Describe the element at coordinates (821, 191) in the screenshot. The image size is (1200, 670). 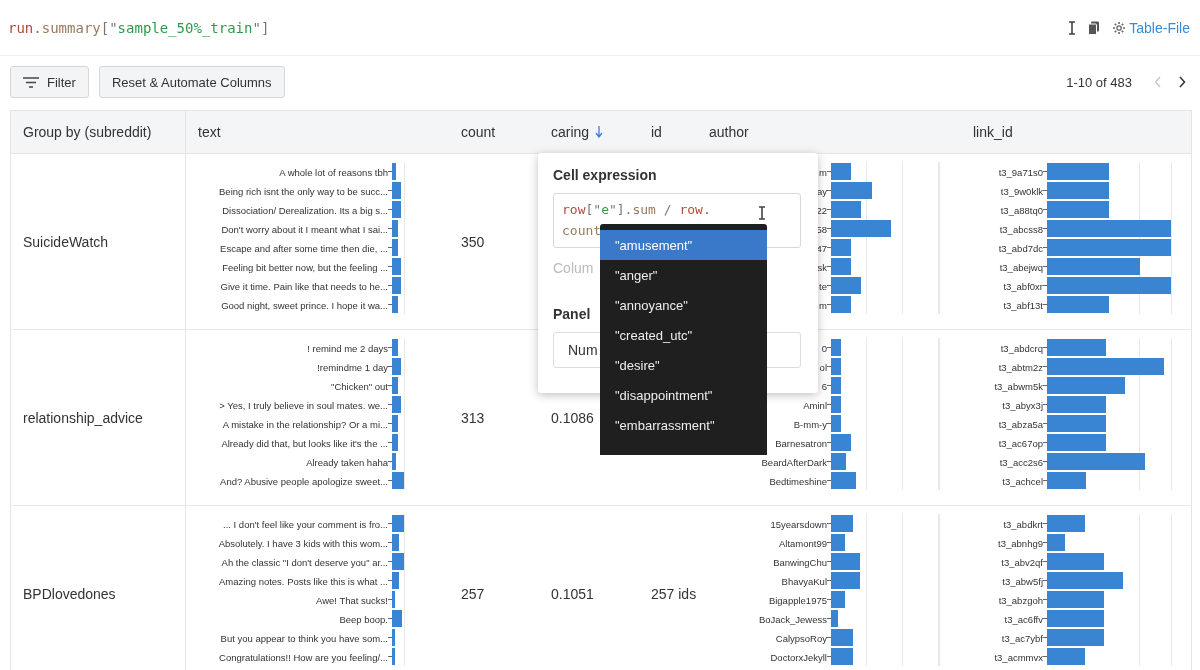
I see `chart-label: ay` at that location.